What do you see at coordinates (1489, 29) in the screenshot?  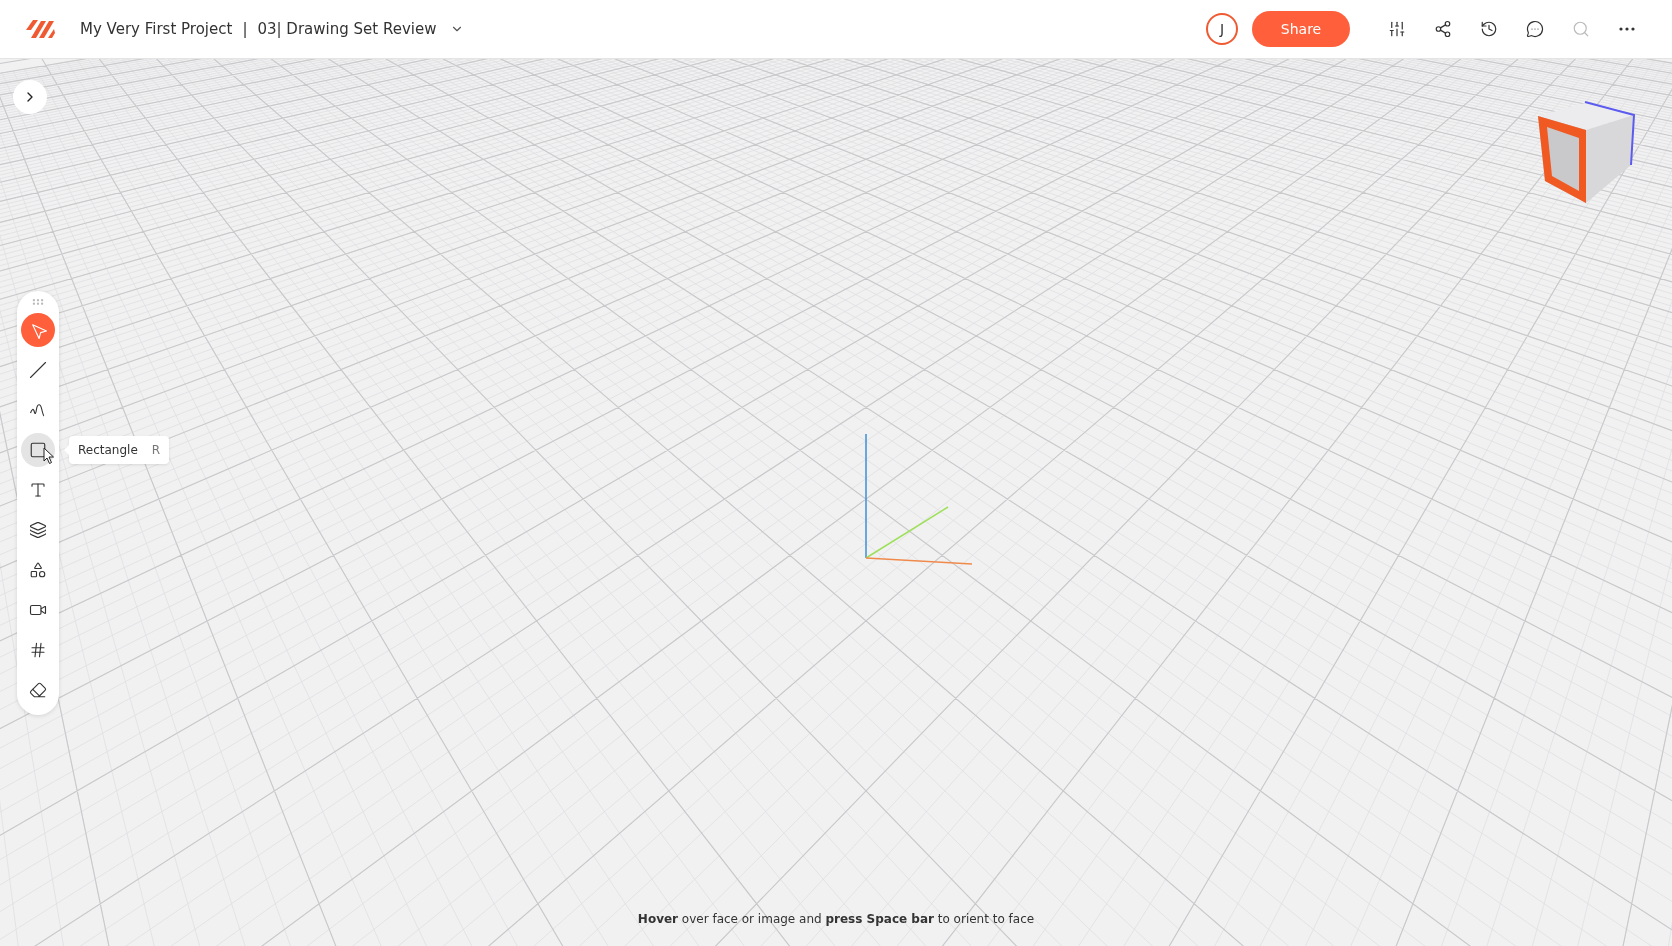 I see `history-icon` at bounding box center [1489, 29].